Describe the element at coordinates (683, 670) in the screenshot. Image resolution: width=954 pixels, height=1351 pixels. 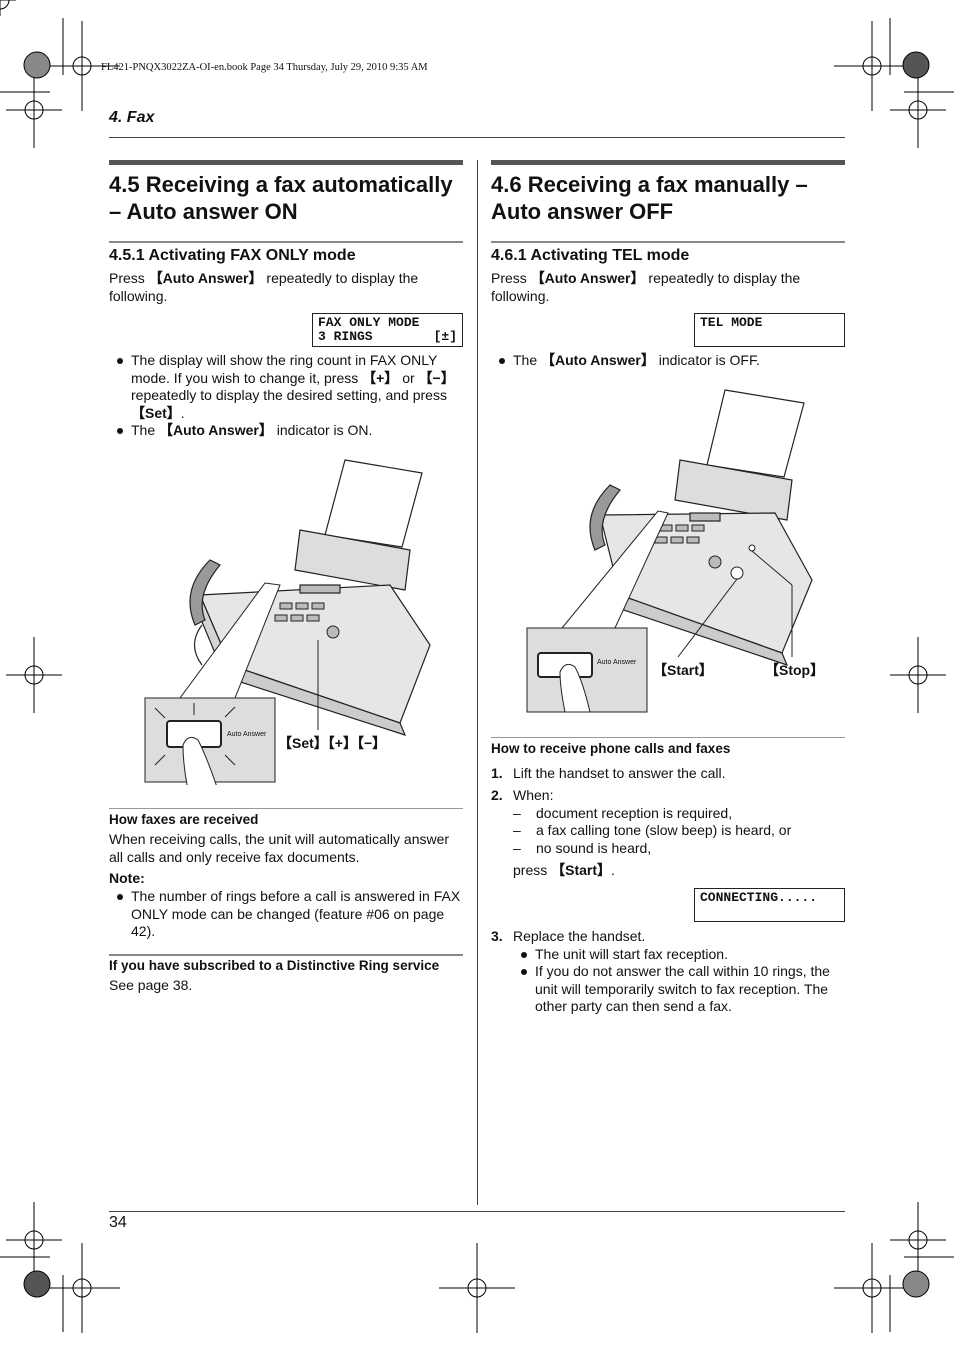
I see `start-callout: 【Start】` at that location.